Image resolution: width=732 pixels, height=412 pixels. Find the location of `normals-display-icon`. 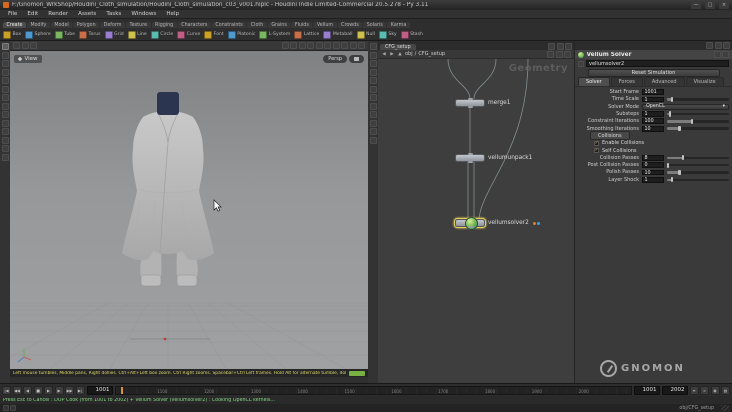

normals-display-icon is located at coordinates (373, 114).